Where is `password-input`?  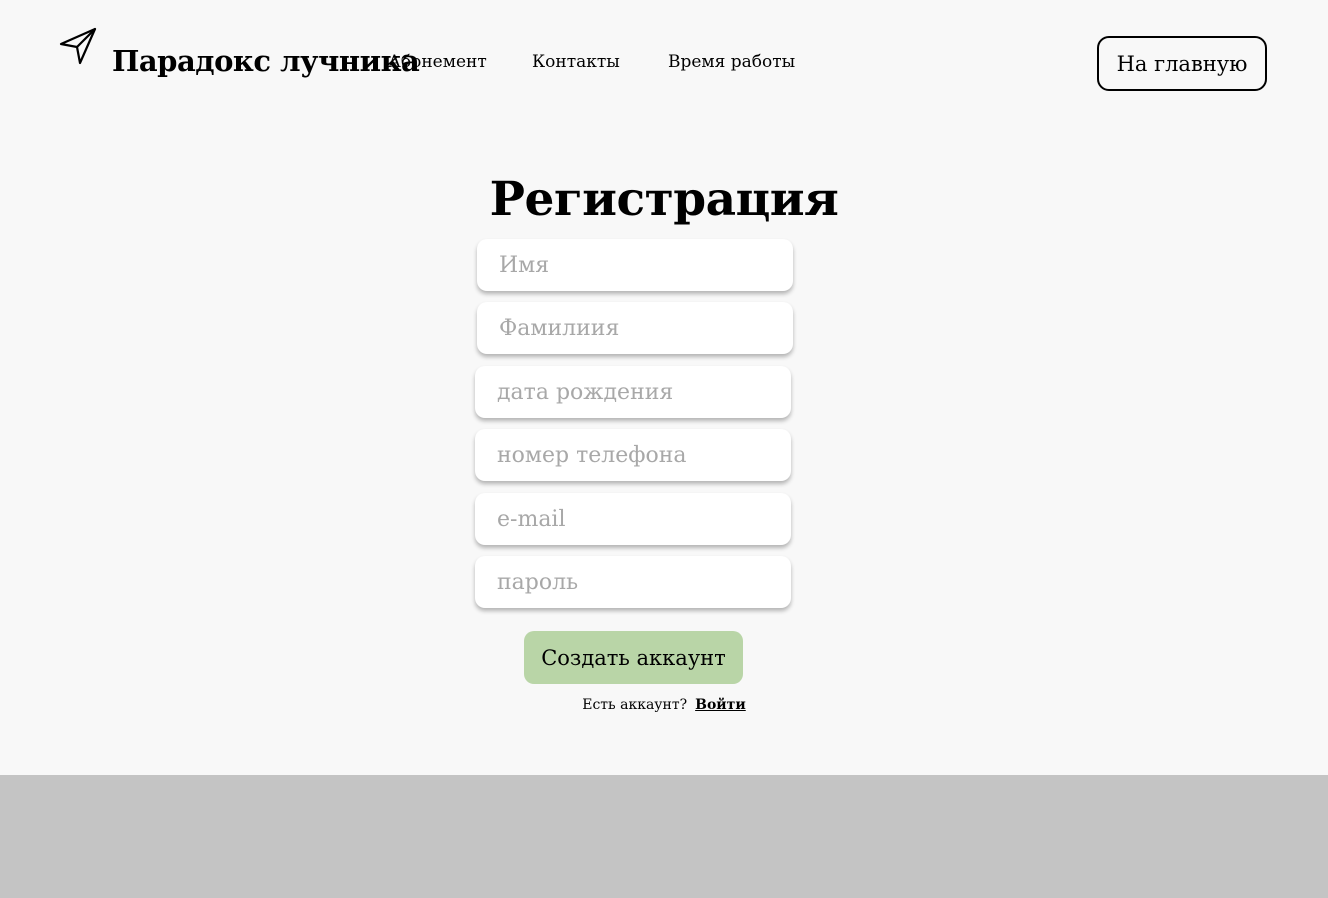 password-input is located at coordinates (633, 582).